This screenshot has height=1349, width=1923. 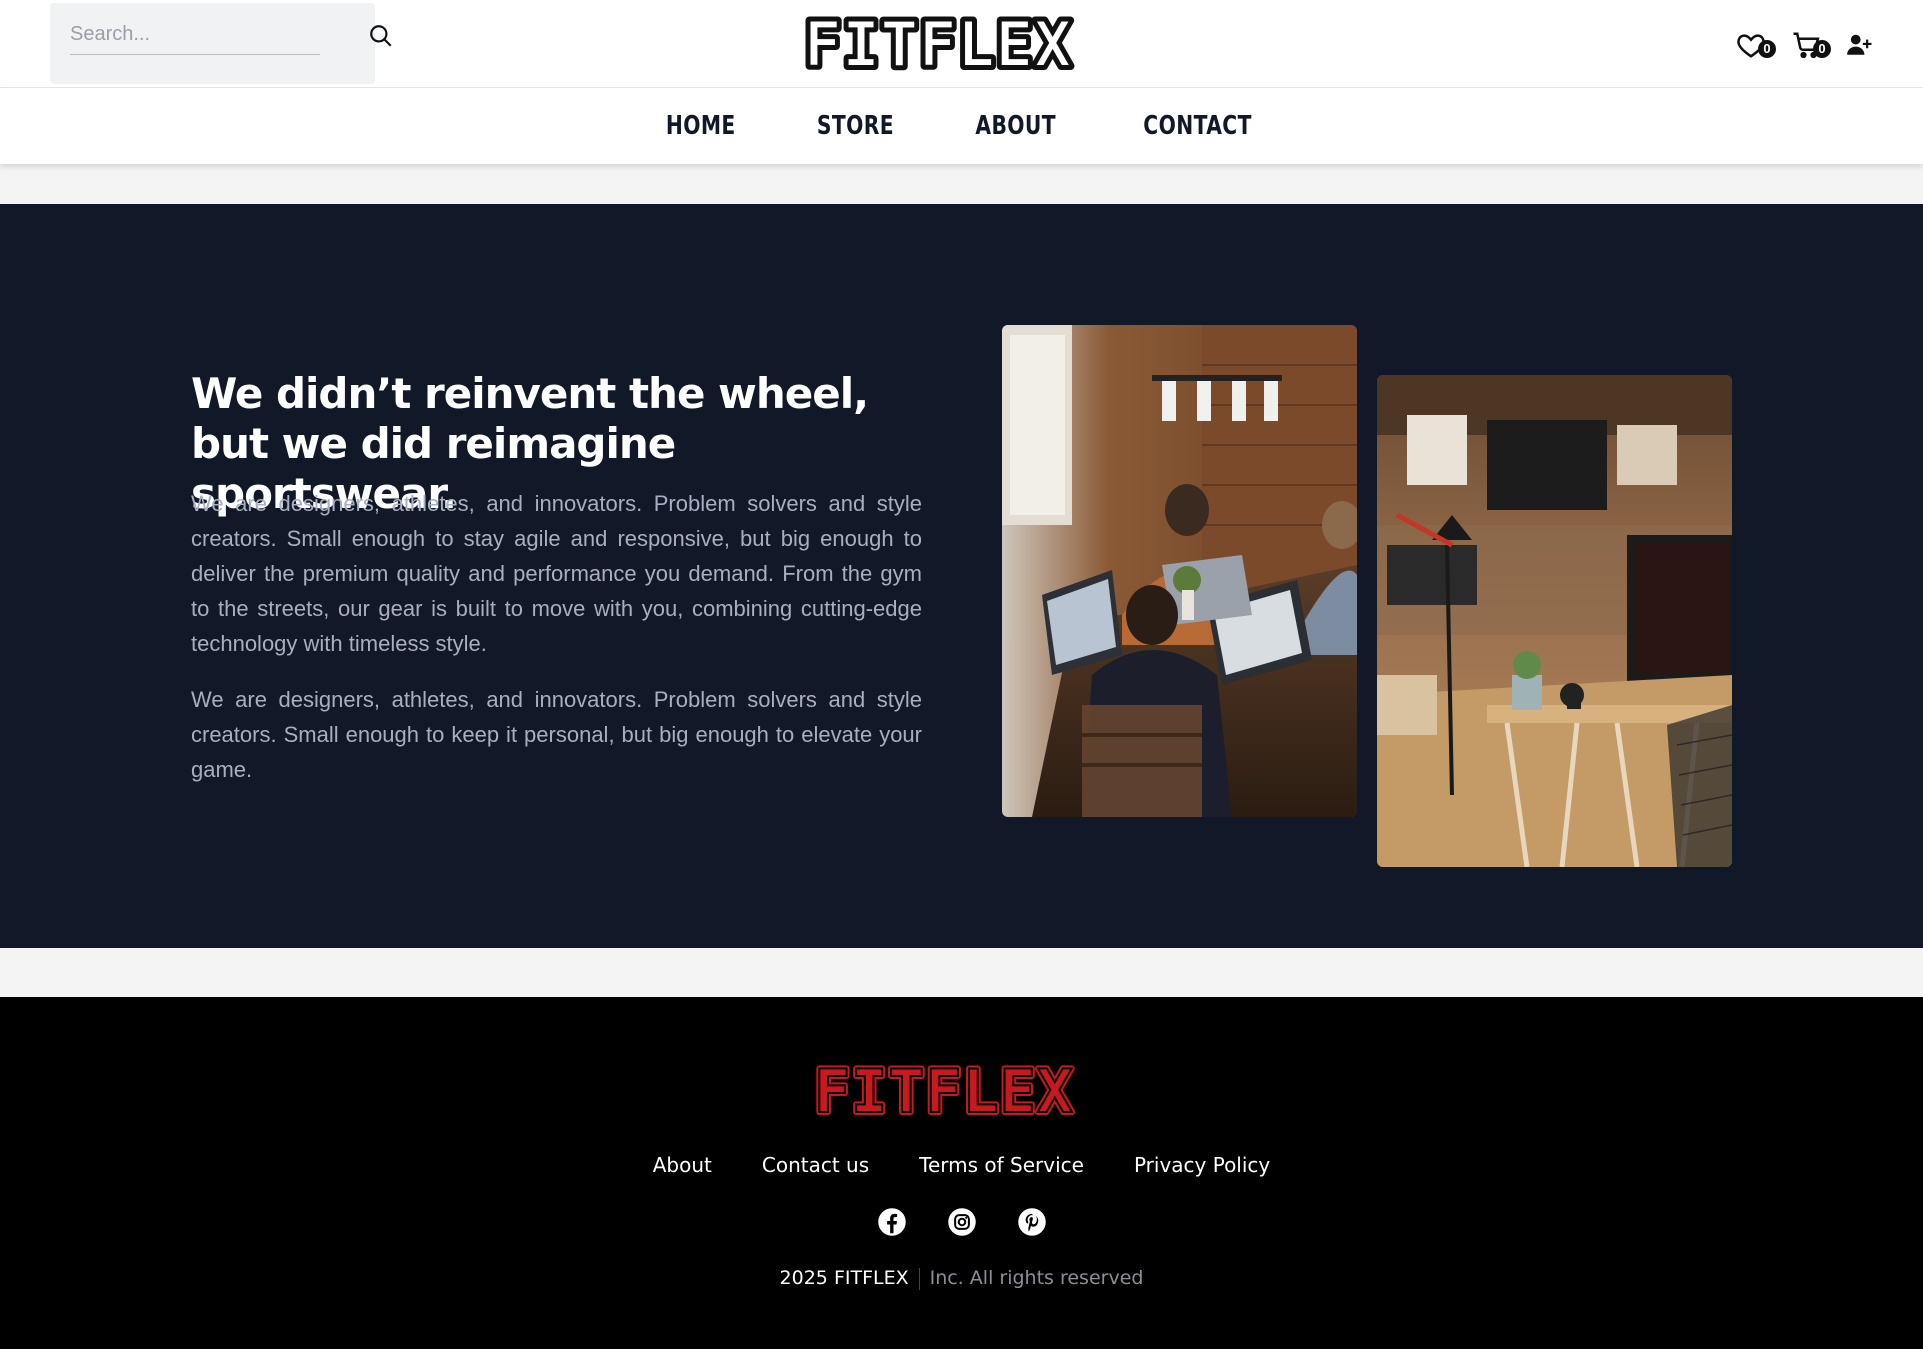 What do you see at coordinates (1032, 1222) in the screenshot?
I see `pinterest-icon` at bounding box center [1032, 1222].